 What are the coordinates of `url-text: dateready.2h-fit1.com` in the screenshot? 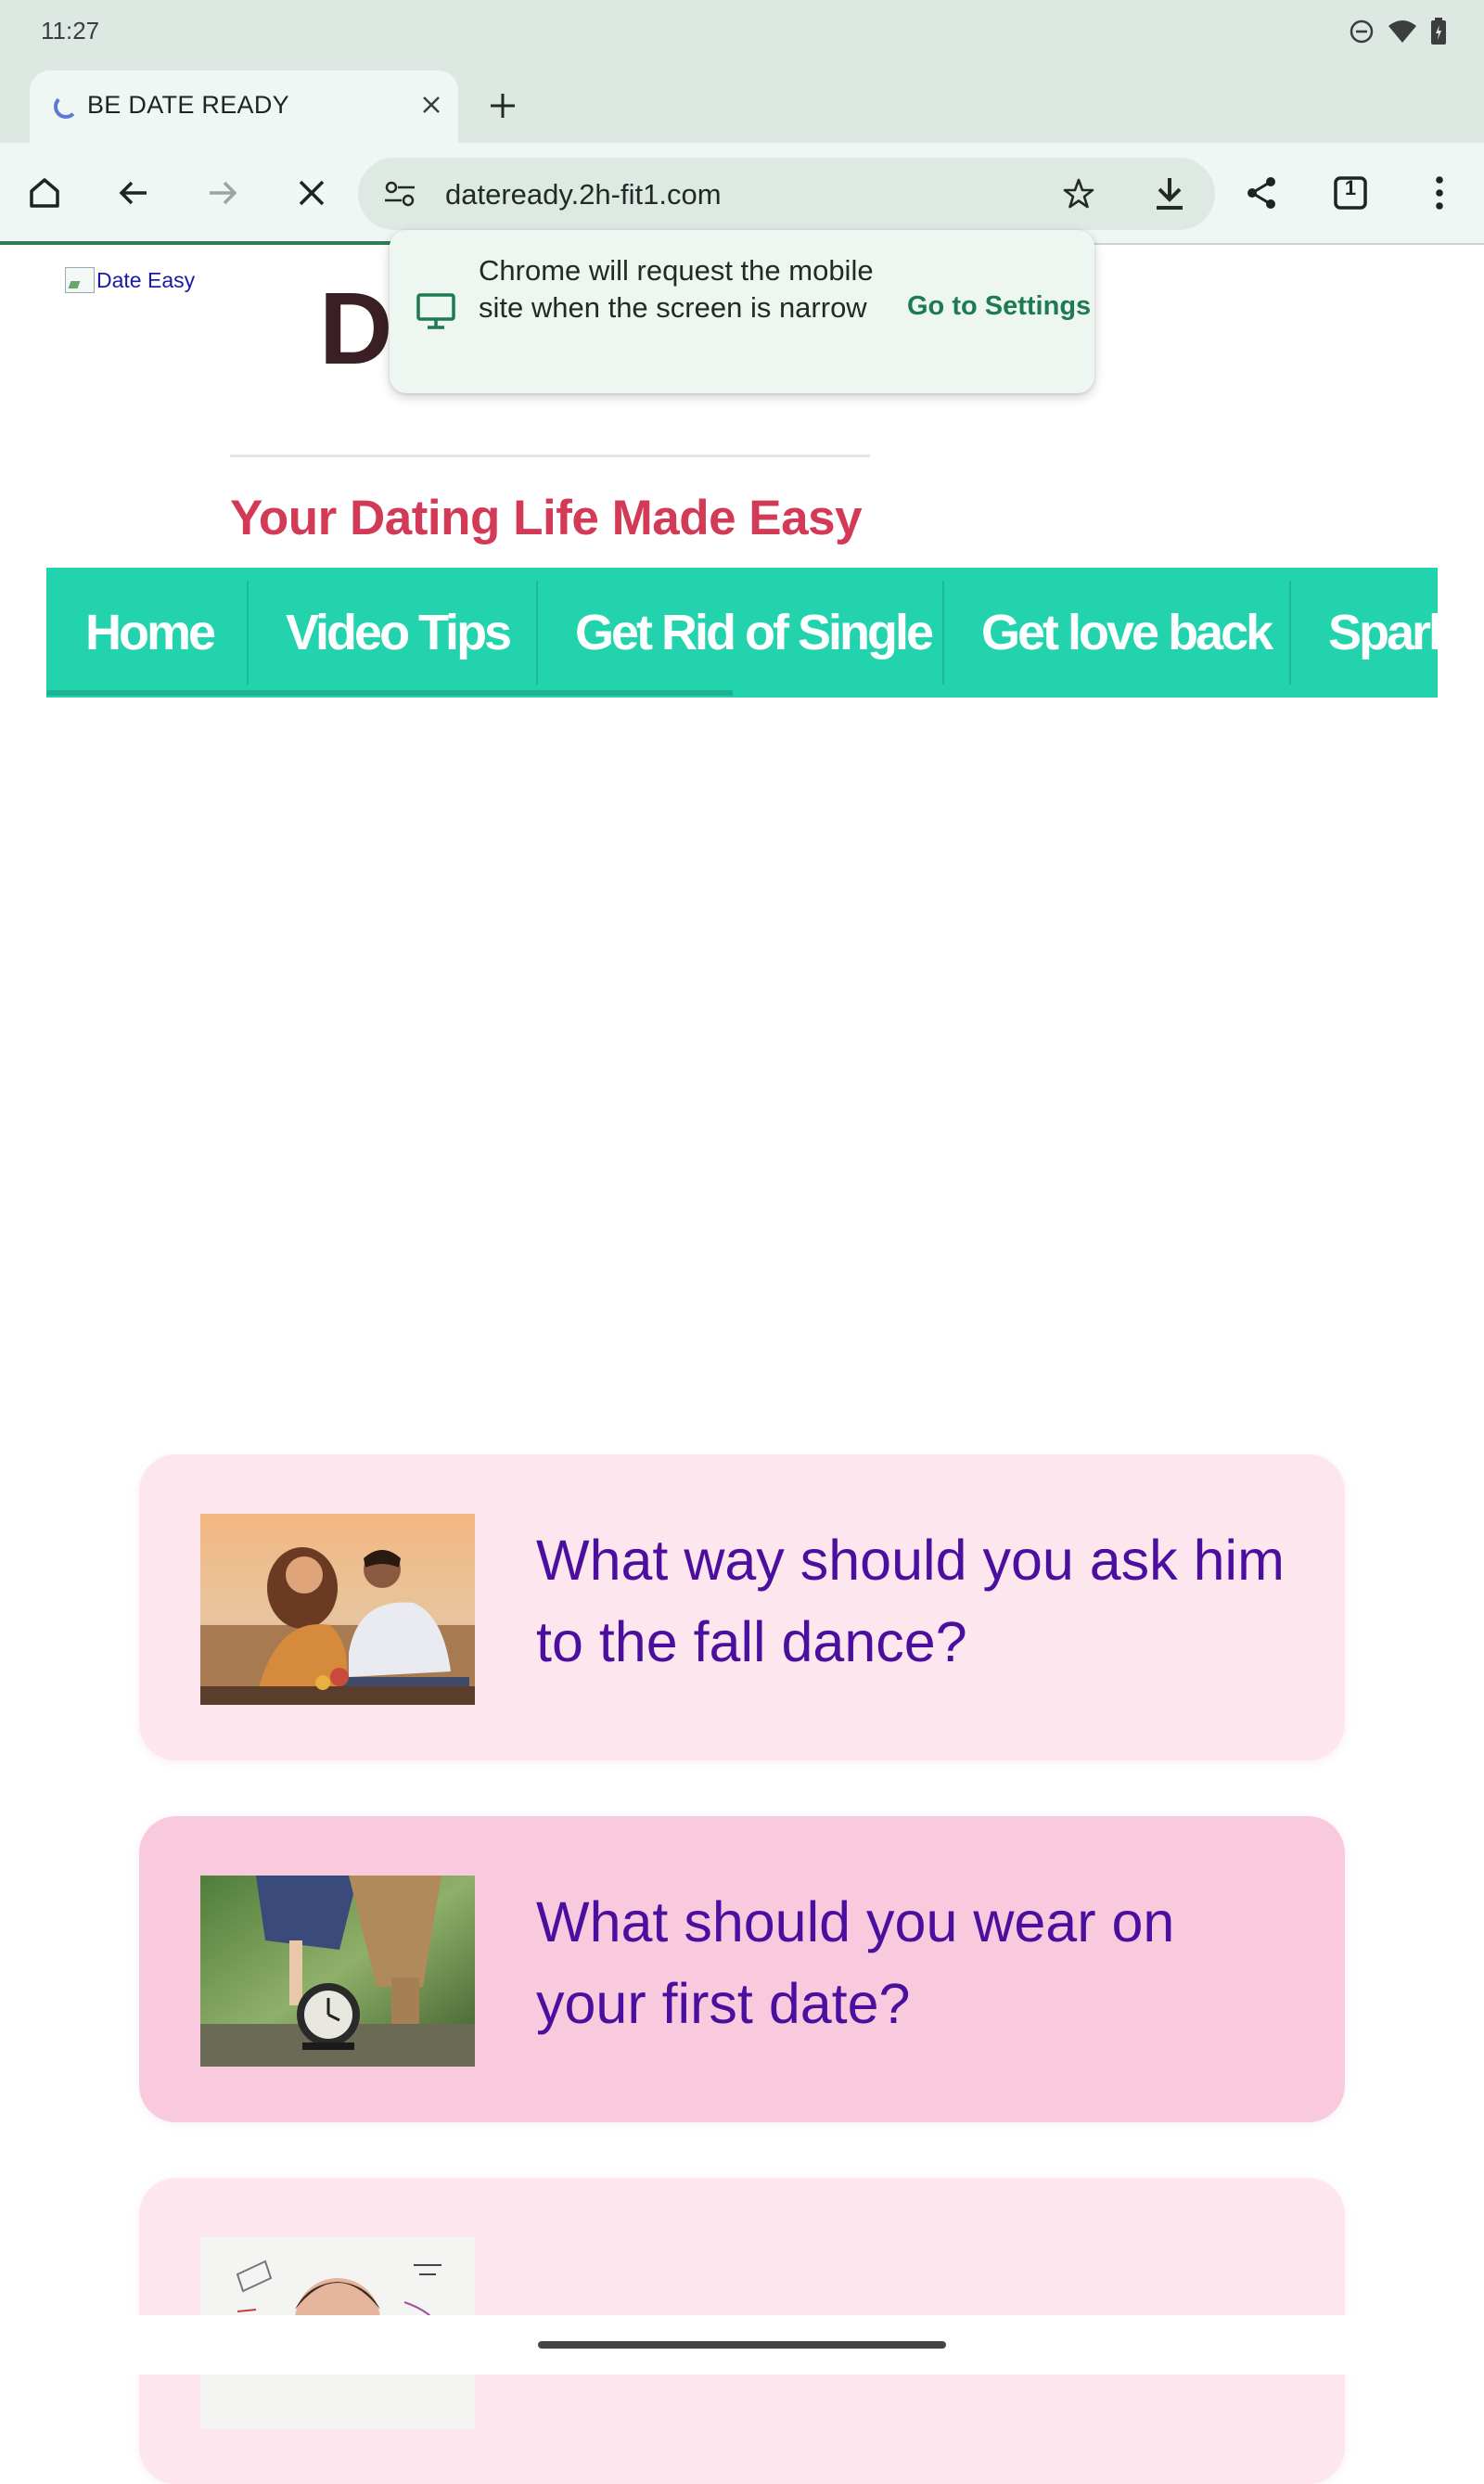 It's located at (583, 194).